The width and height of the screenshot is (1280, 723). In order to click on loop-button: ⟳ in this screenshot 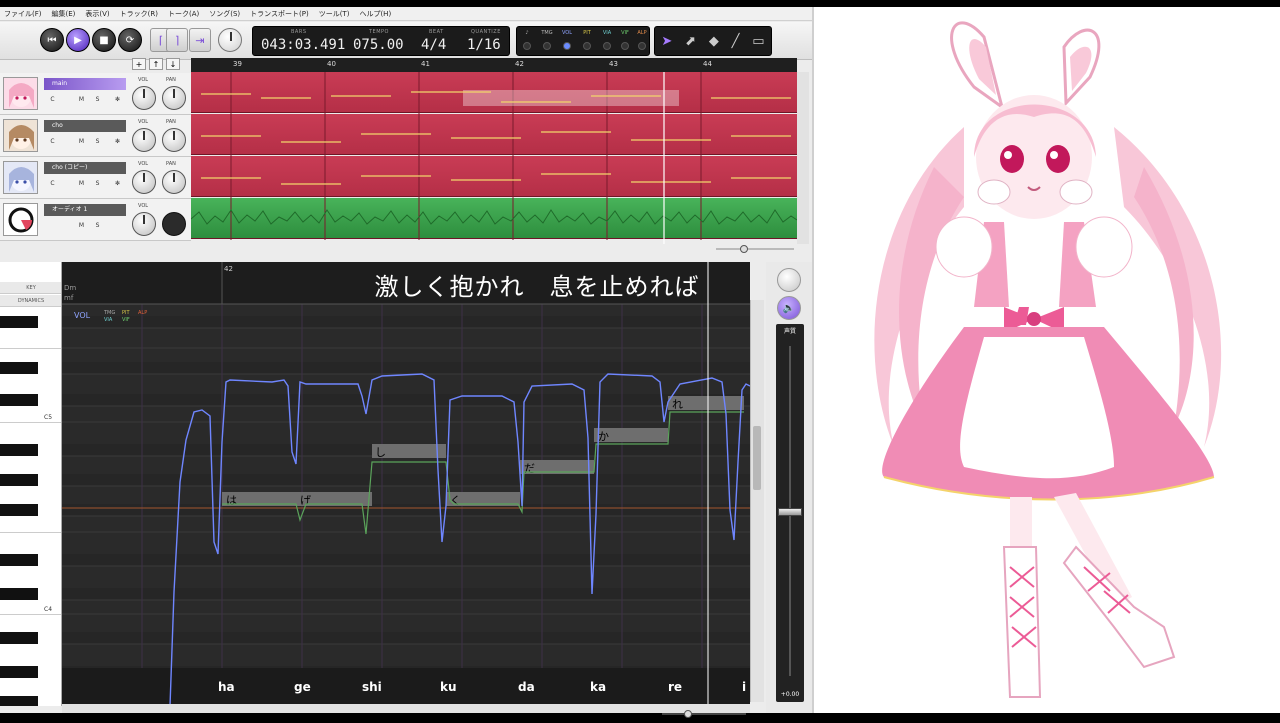, I will do `click(130, 40)`.